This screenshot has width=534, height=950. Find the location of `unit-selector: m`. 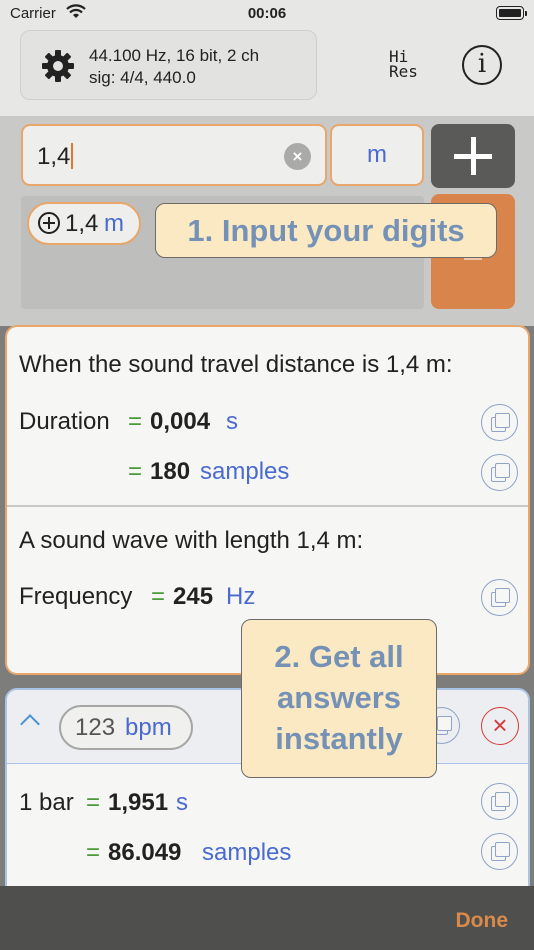

unit-selector: m is located at coordinates (377, 155).